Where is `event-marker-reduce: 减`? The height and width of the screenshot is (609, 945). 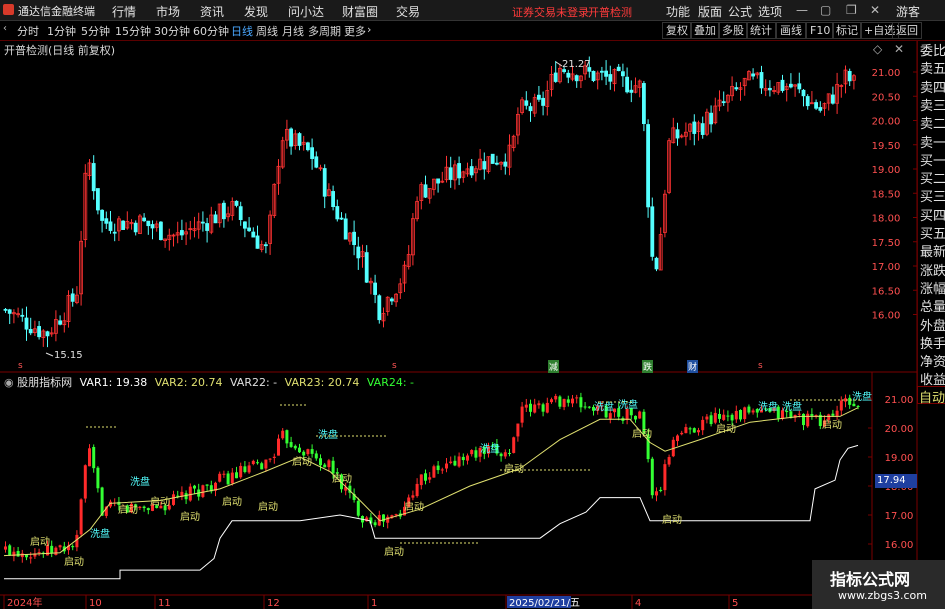
event-marker-reduce: 减 is located at coordinates (554, 366).